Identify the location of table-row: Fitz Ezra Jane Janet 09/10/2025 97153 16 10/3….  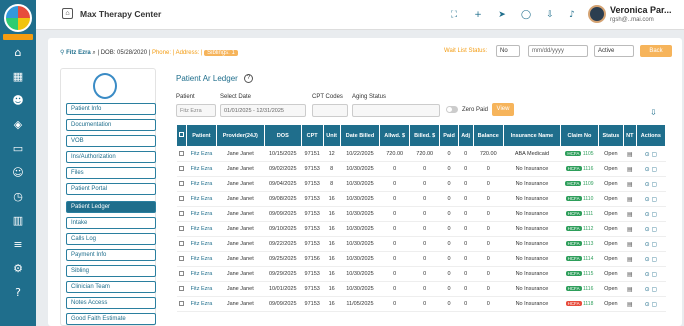
(421, 229).